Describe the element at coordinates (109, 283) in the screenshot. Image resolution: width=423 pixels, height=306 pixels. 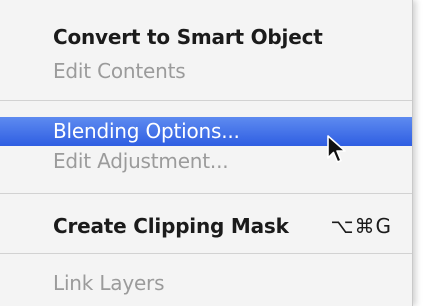
I see `menu-item-label: Link Layers` at that location.